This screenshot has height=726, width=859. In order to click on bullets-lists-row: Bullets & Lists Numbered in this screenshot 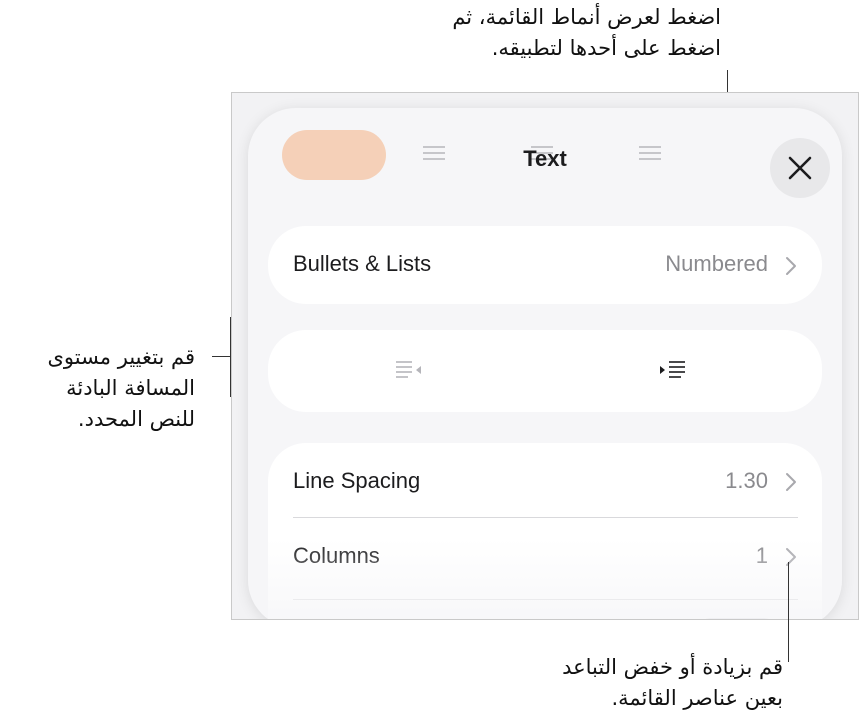, I will do `click(545, 265)`.